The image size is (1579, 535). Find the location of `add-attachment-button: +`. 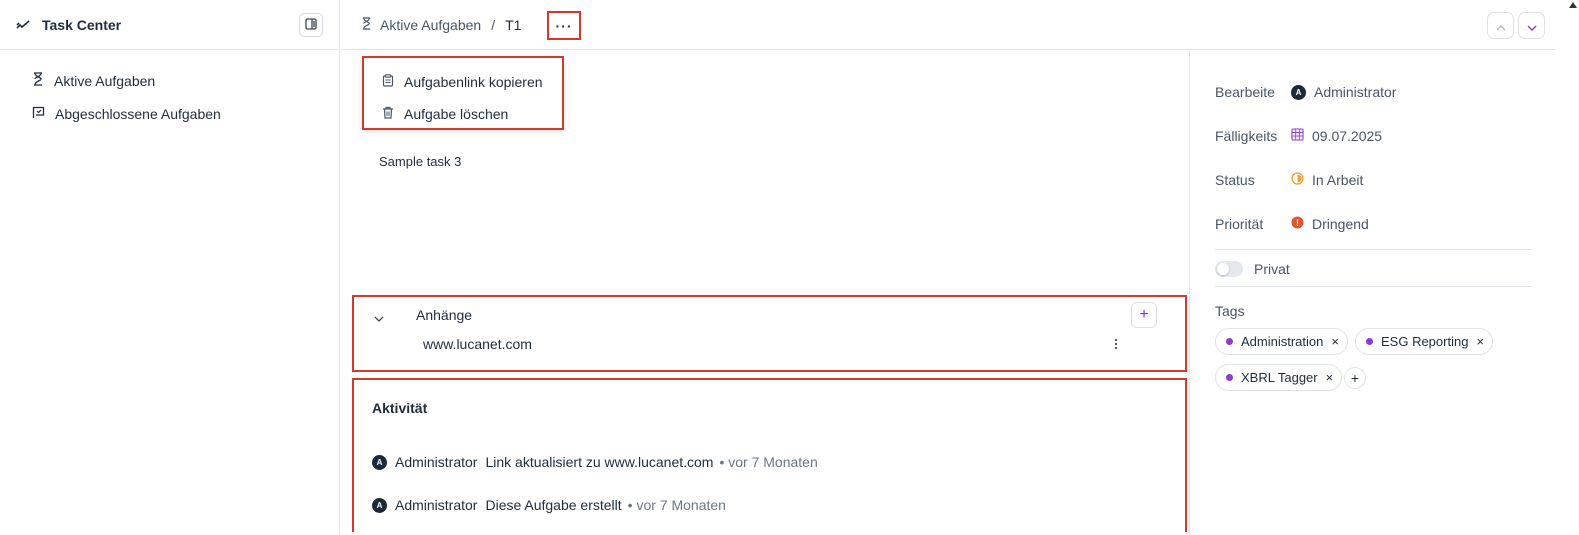

add-attachment-button: + is located at coordinates (1144, 315).